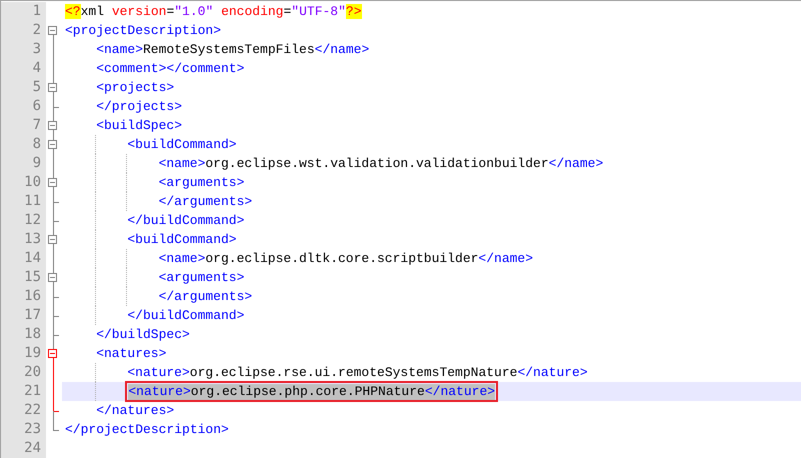 This screenshot has height=458, width=801. I want to click on code-line: <natures>, so click(131, 354).